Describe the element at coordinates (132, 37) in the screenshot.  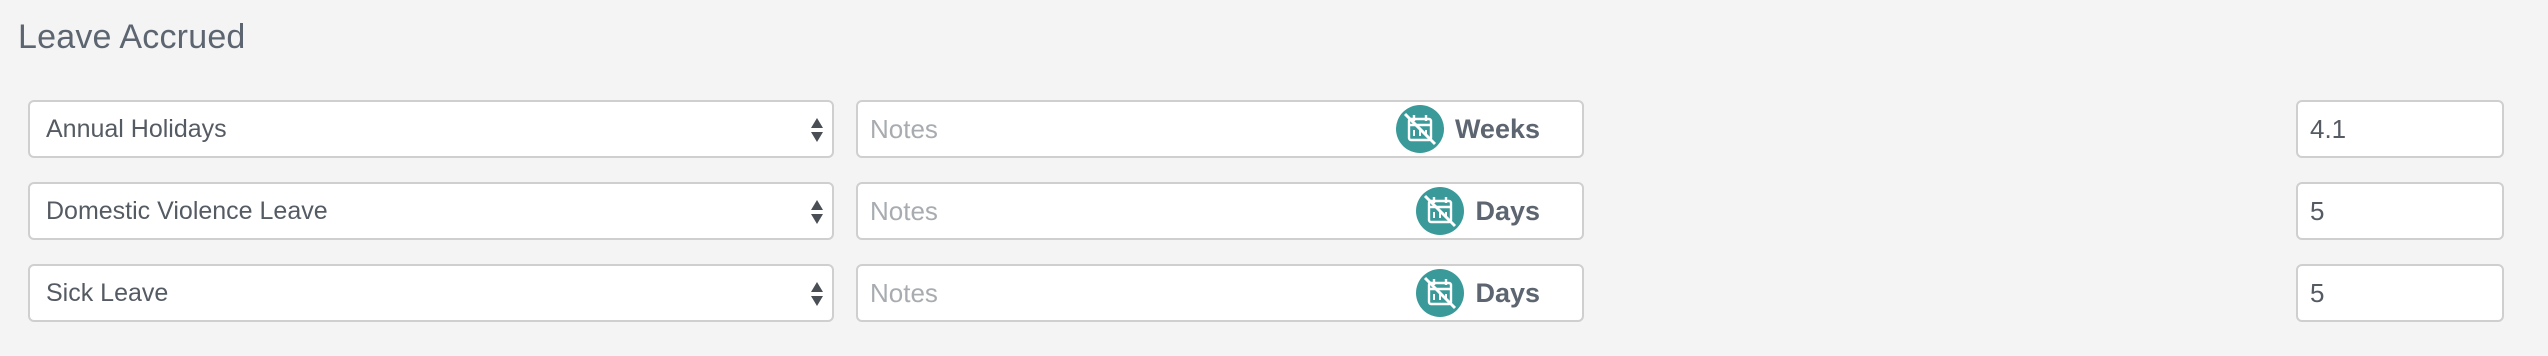
I see `section-title: Leave Accrued` at that location.